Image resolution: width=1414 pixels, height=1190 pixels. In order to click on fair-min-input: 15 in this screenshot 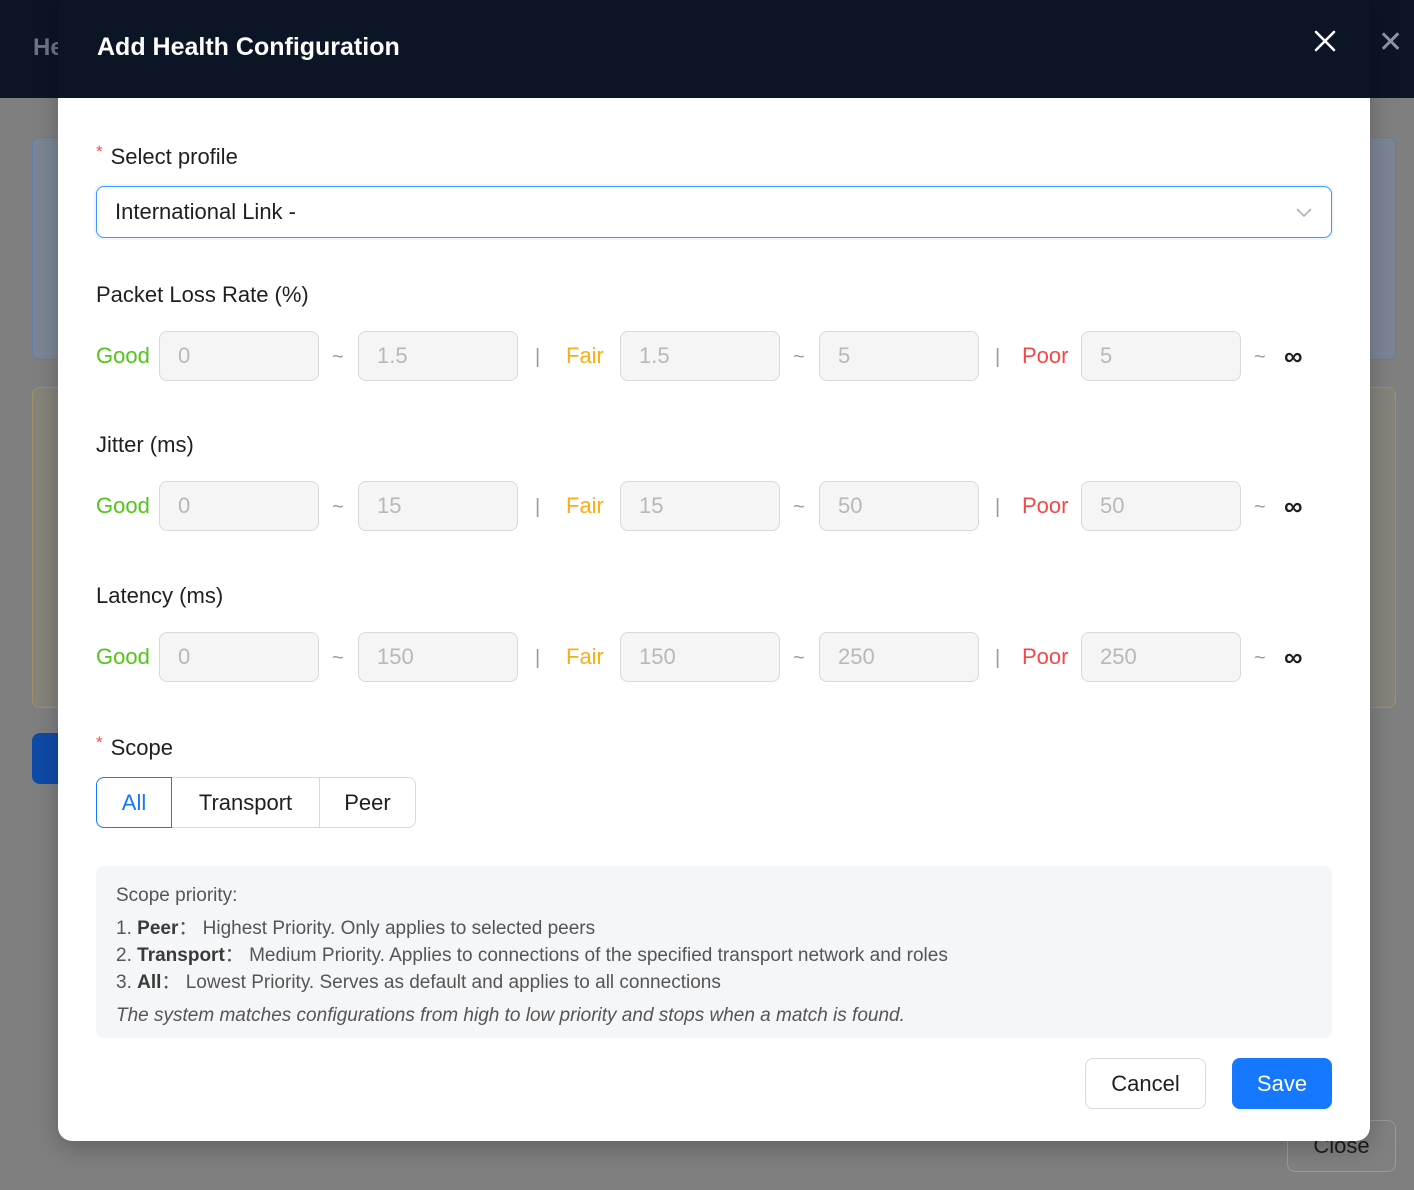, I will do `click(700, 506)`.